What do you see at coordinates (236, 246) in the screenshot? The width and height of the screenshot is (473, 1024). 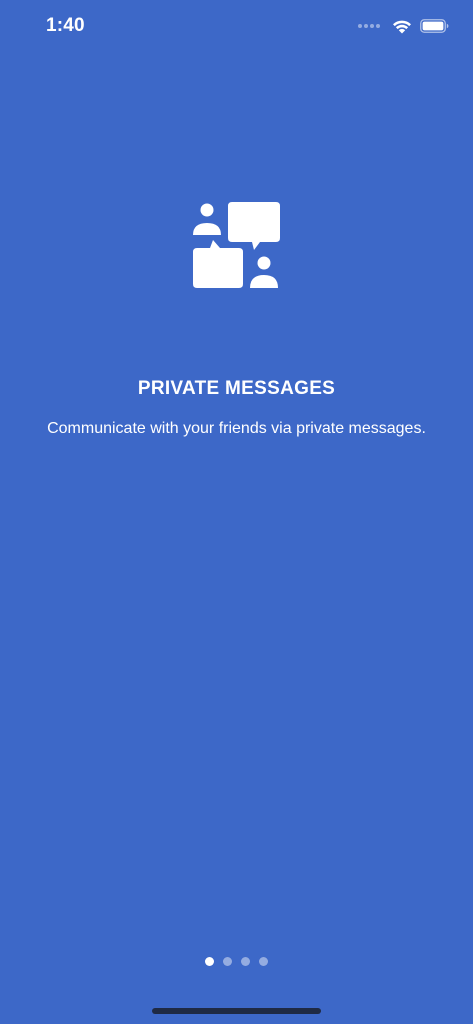 I see `chat-people-icon` at bounding box center [236, 246].